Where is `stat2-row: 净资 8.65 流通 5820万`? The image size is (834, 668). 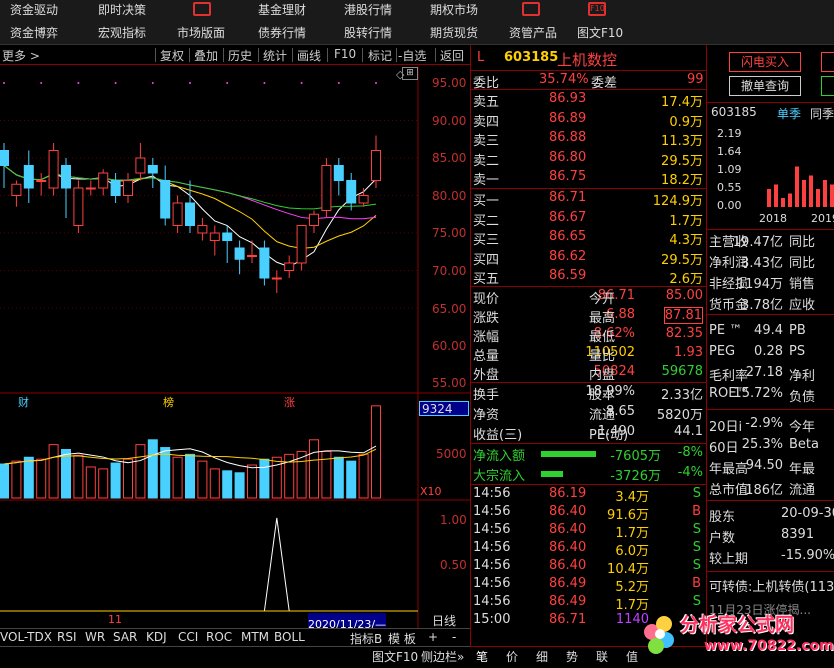 stat2-row: 净资 8.65 流通 5820万 is located at coordinates (589, 413).